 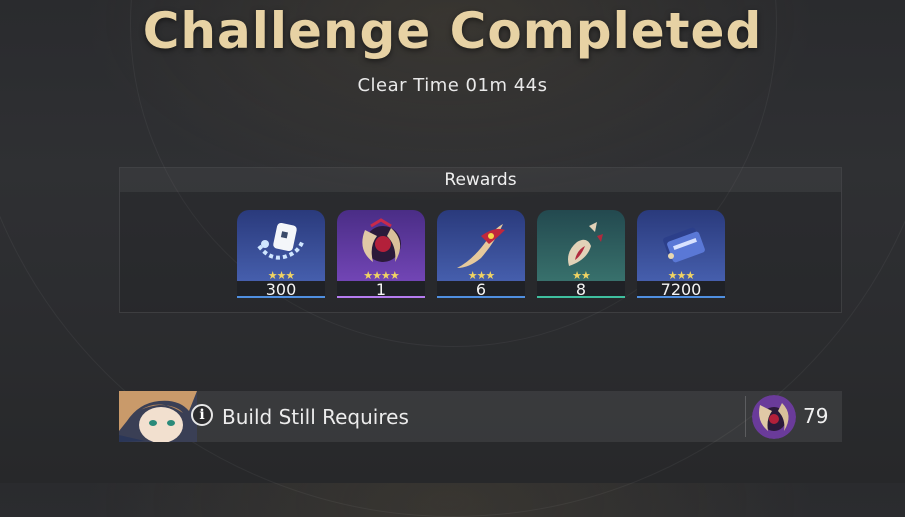 I want to click on credit-card-icon, so click(x=684, y=245).